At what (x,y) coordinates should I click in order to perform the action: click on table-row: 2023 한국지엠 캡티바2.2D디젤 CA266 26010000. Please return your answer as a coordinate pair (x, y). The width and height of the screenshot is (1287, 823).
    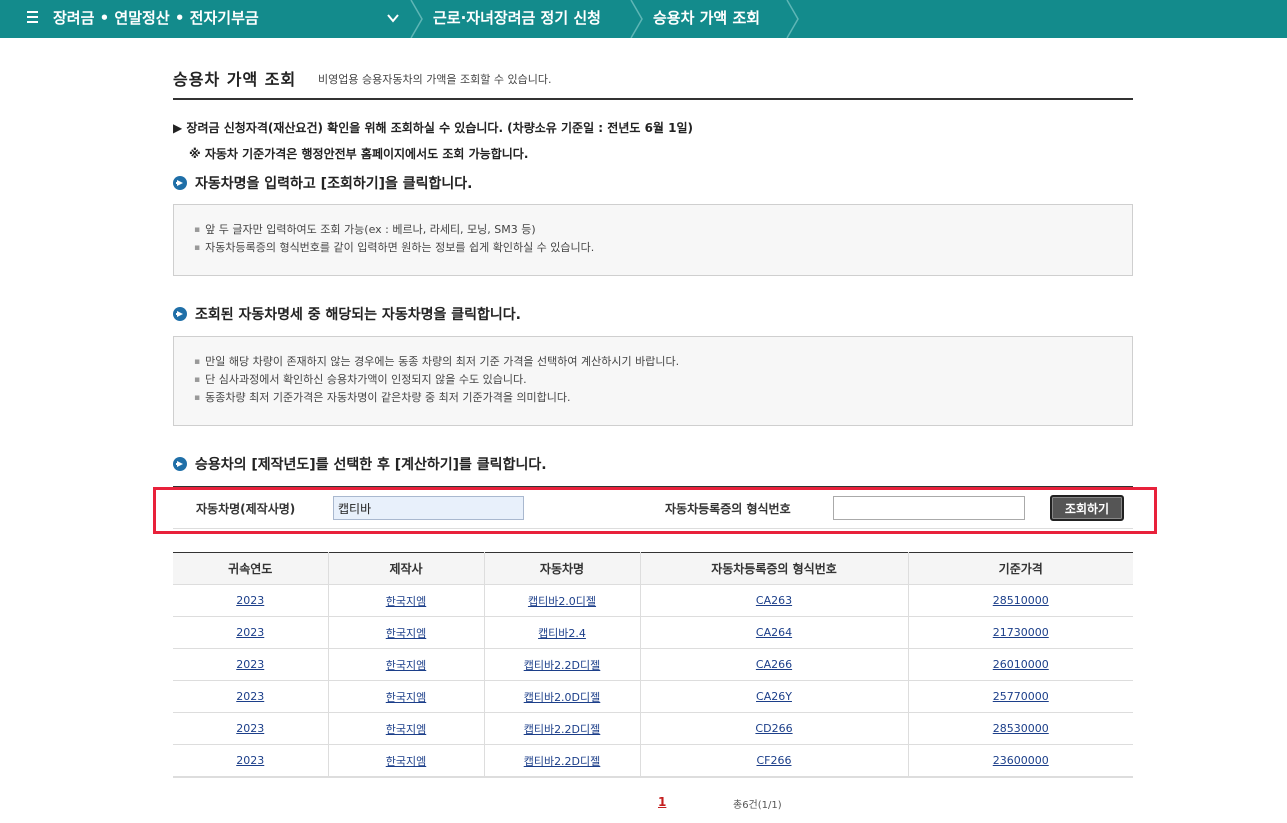
    Looking at the image, I should click on (653, 664).